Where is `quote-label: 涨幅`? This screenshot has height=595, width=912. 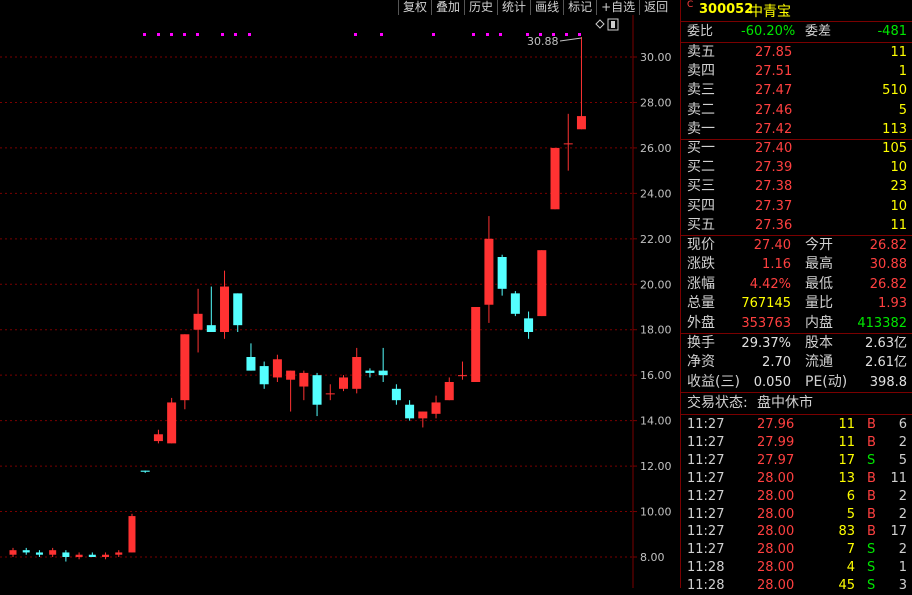 quote-label: 涨幅 is located at coordinates (701, 283).